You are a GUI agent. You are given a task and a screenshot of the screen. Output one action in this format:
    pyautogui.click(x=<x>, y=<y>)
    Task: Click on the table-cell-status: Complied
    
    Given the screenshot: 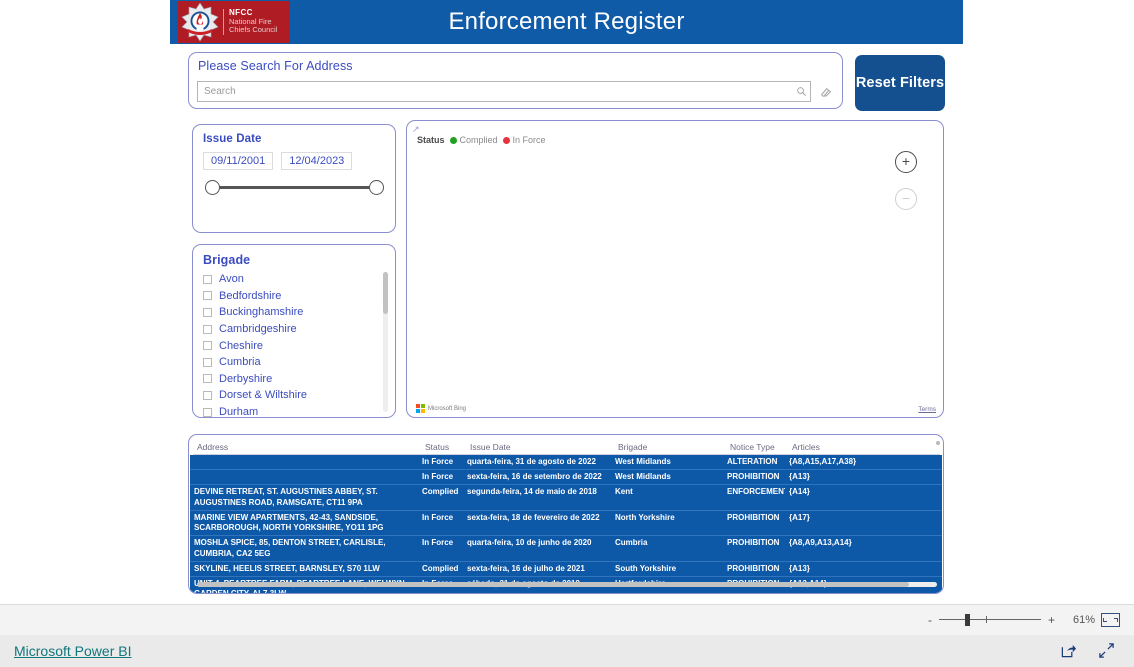 What is the action you would take?
    pyautogui.click(x=440, y=492)
    